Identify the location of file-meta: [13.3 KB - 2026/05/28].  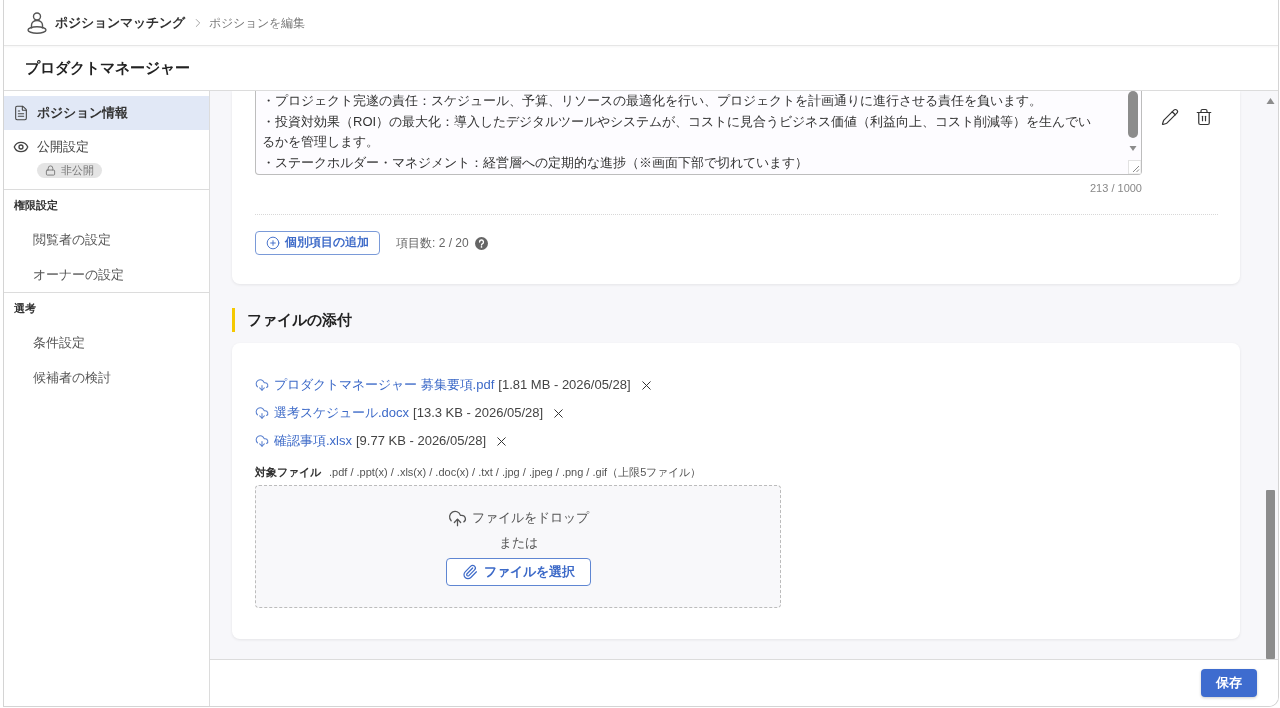
(478, 413).